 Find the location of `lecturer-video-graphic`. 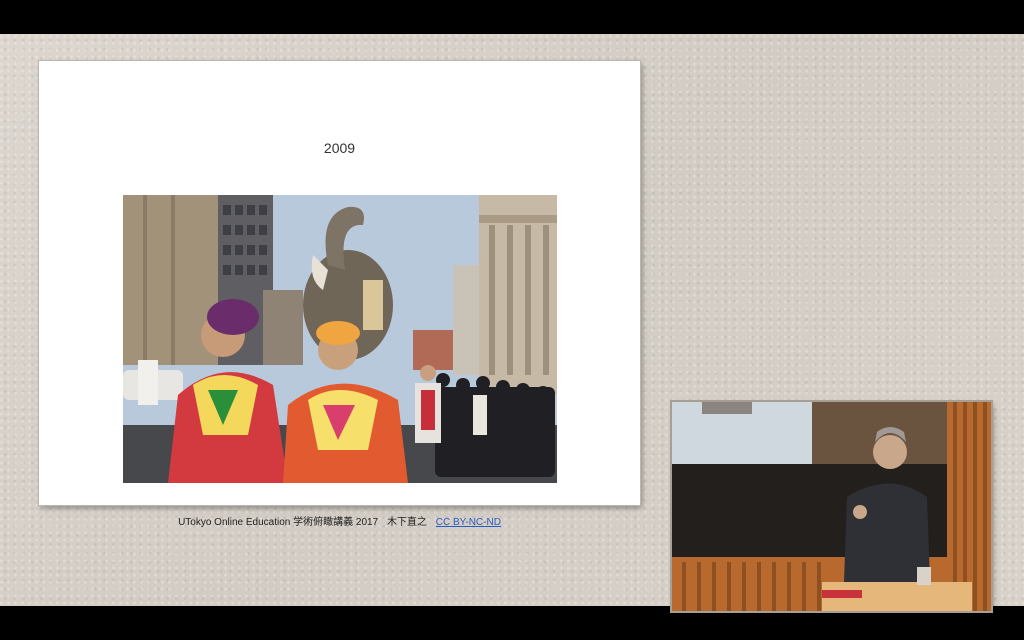

lecturer-video-graphic is located at coordinates (831, 506).